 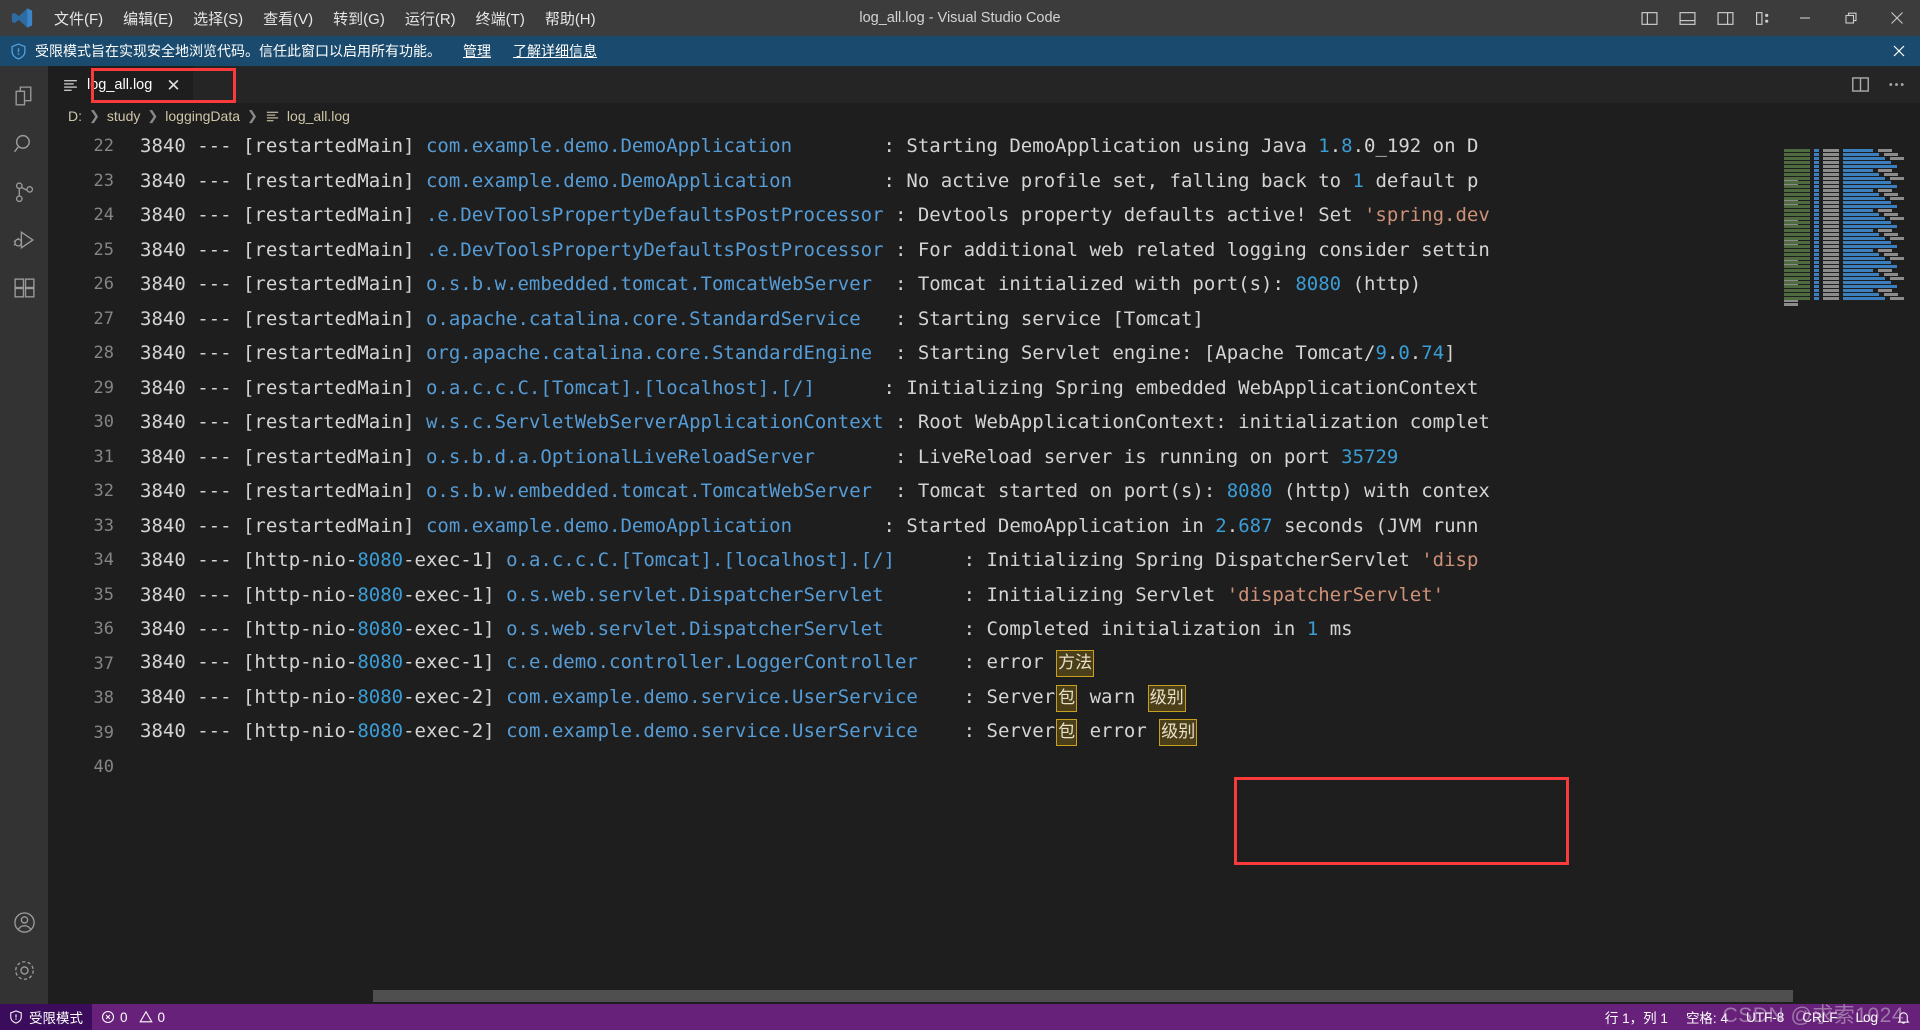 What do you see at coordinates (46, 1017) in the screenshot?
I see `status-restricted-mode: 受限模式` at bounding box center [46, 1017].